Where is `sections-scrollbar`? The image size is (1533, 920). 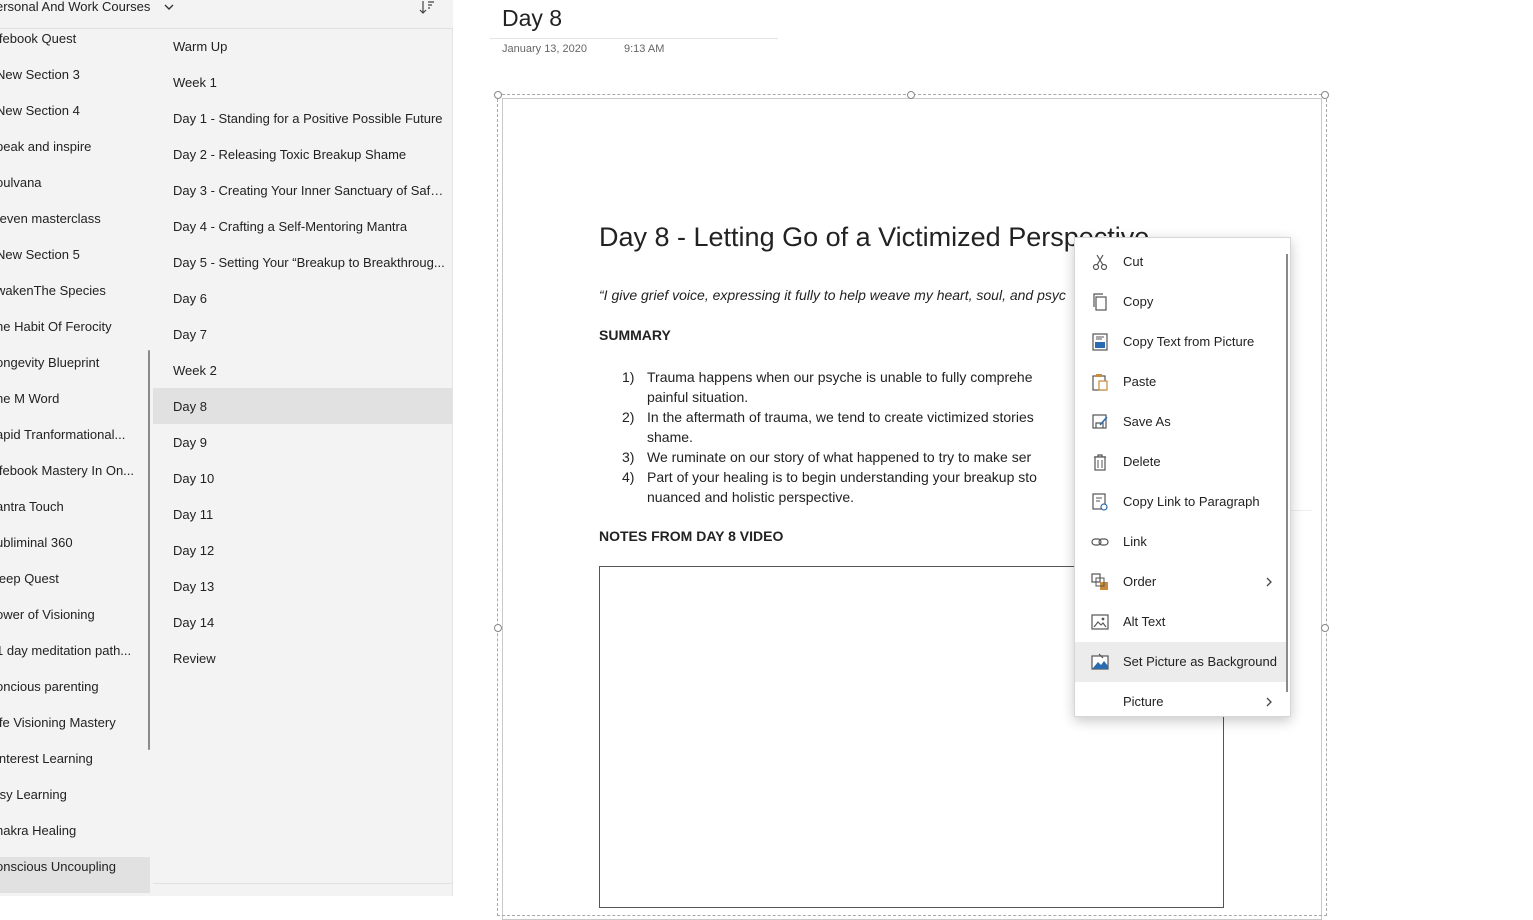
sections-scrollbar is located at coordinates (149, 550).